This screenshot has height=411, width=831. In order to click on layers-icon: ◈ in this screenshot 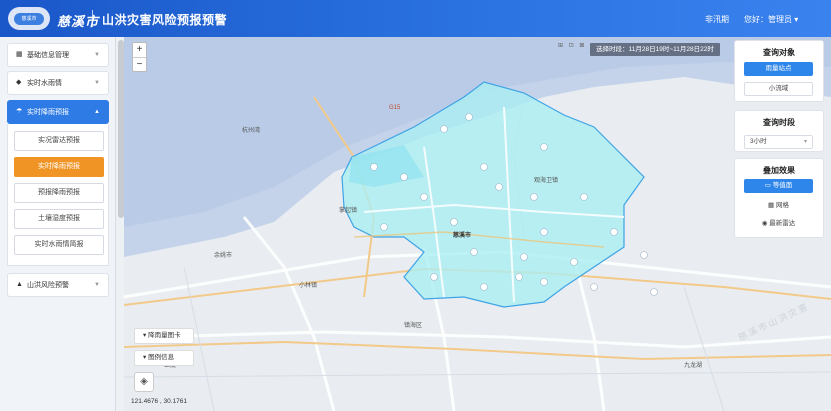, I will do `click(144, 381)`.